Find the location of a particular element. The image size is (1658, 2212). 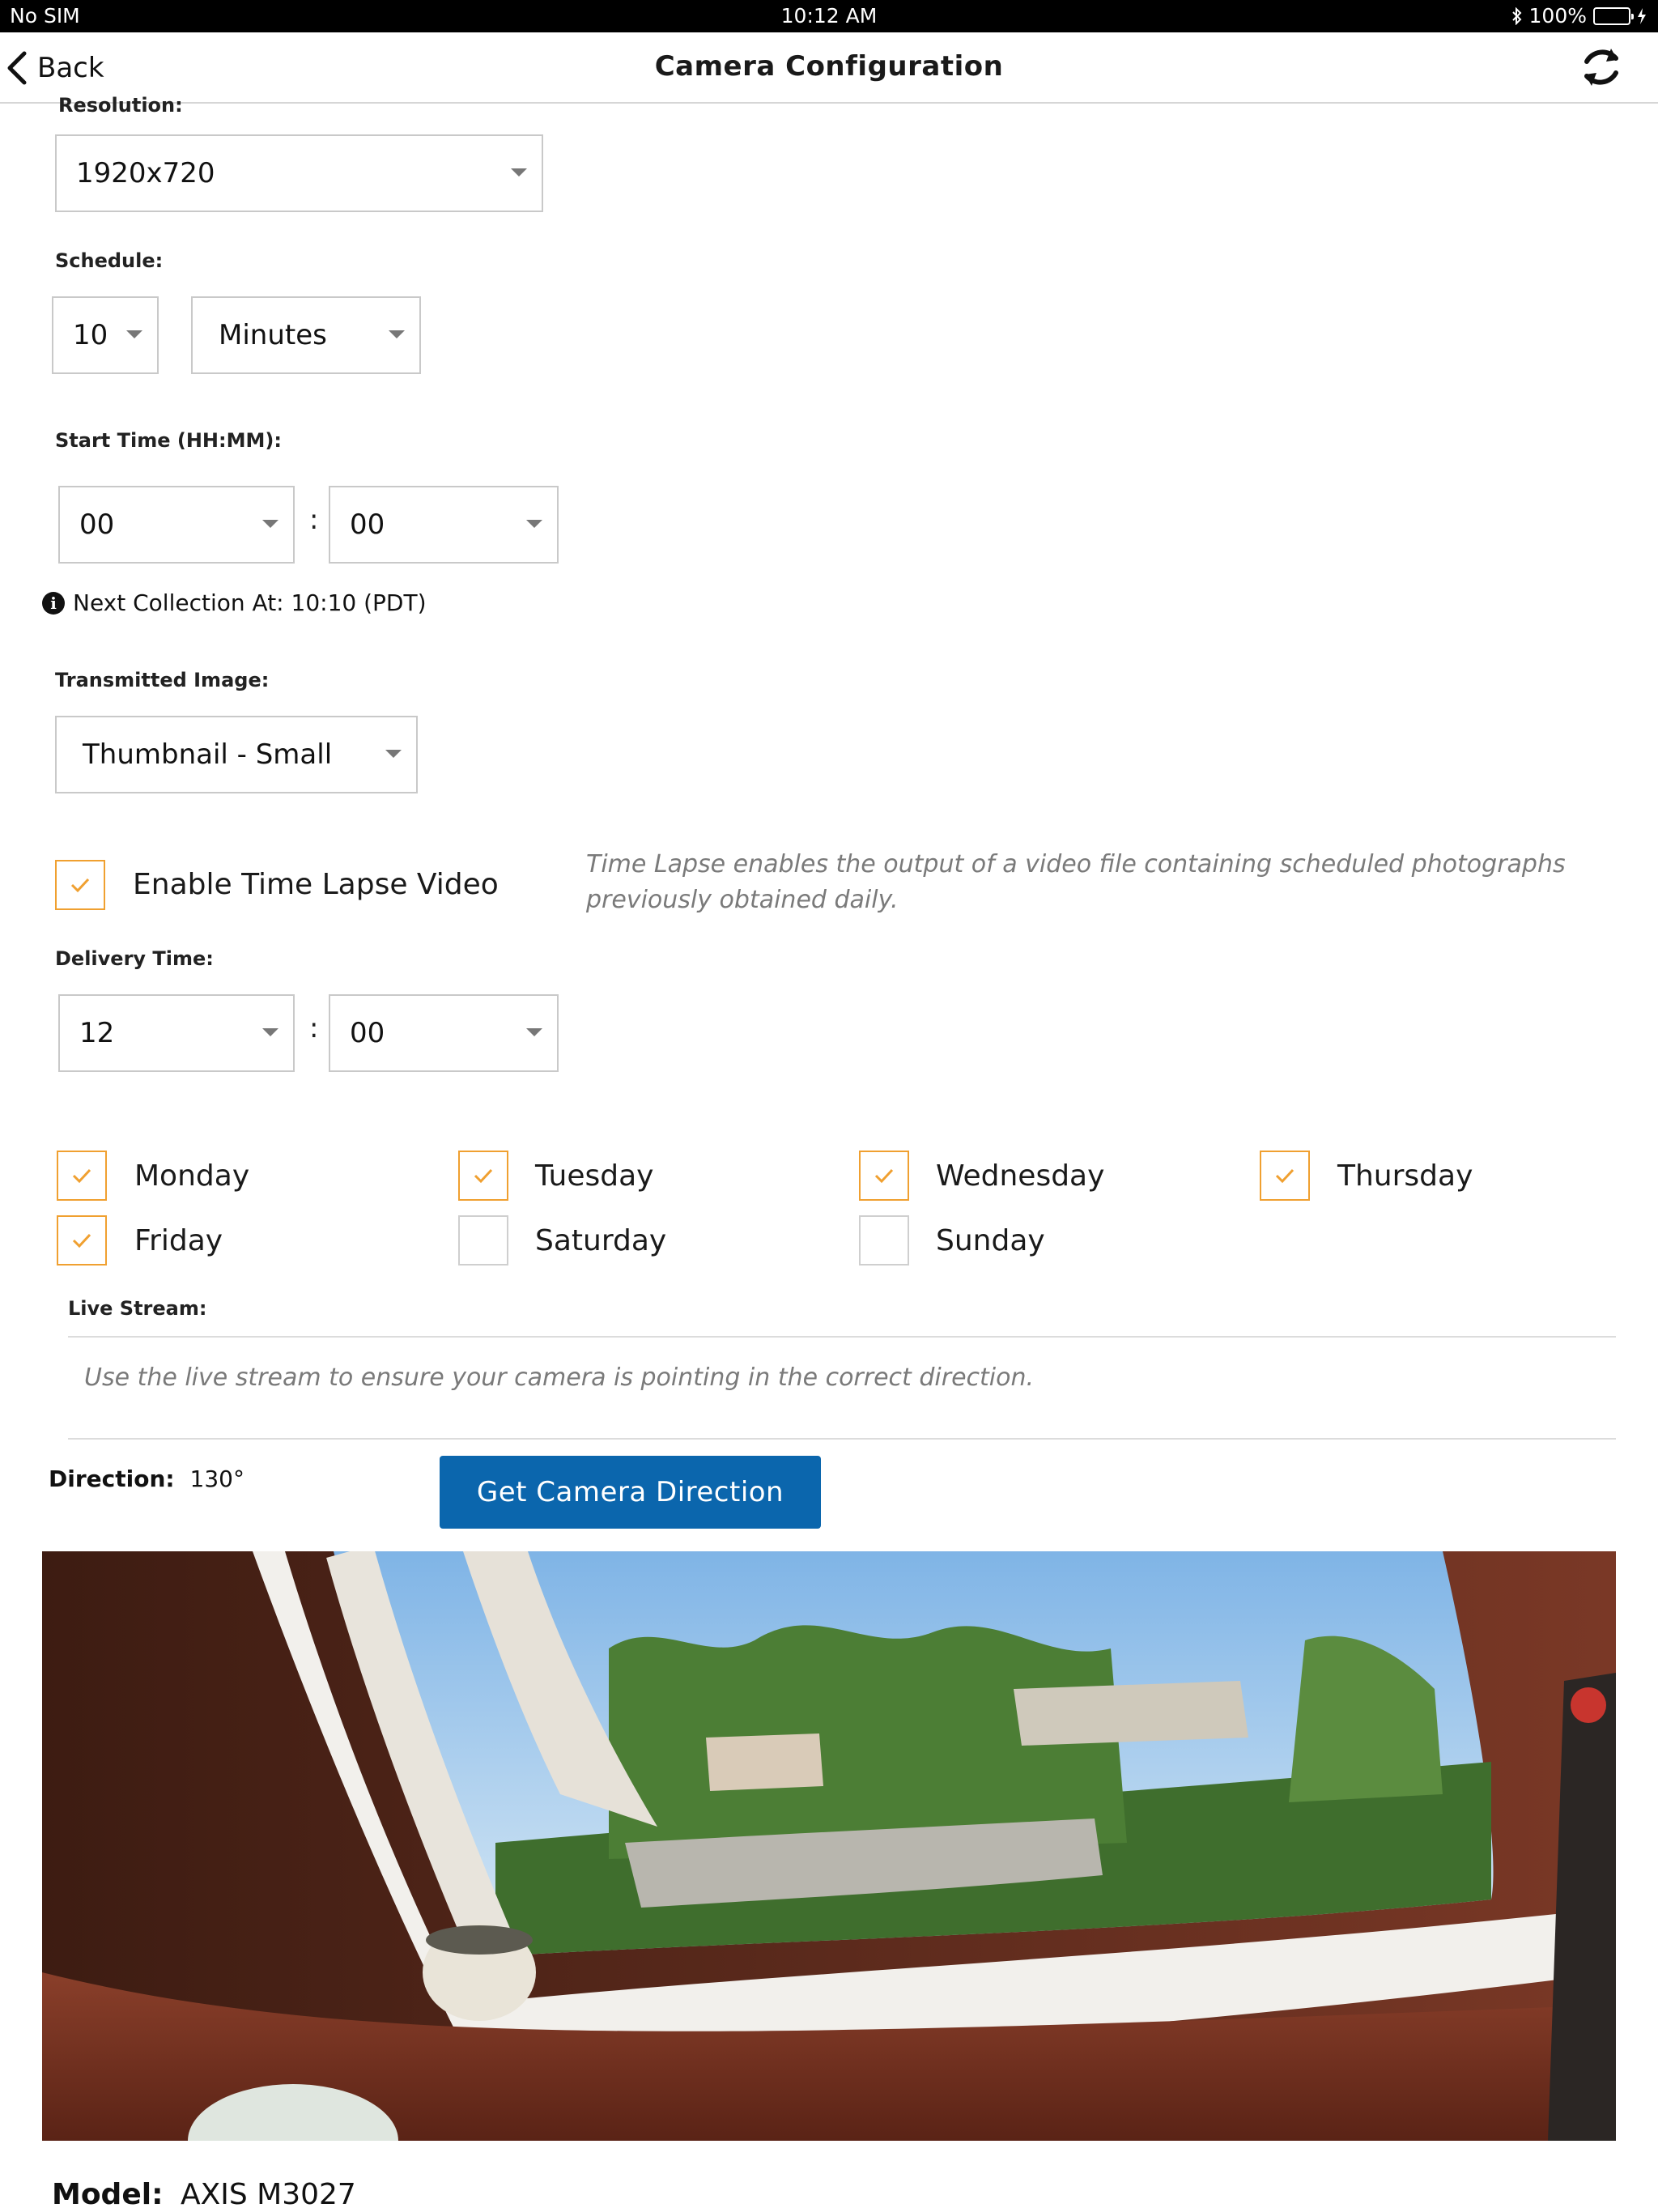

direction-value: 130° is located at coordinates (216, 1479).